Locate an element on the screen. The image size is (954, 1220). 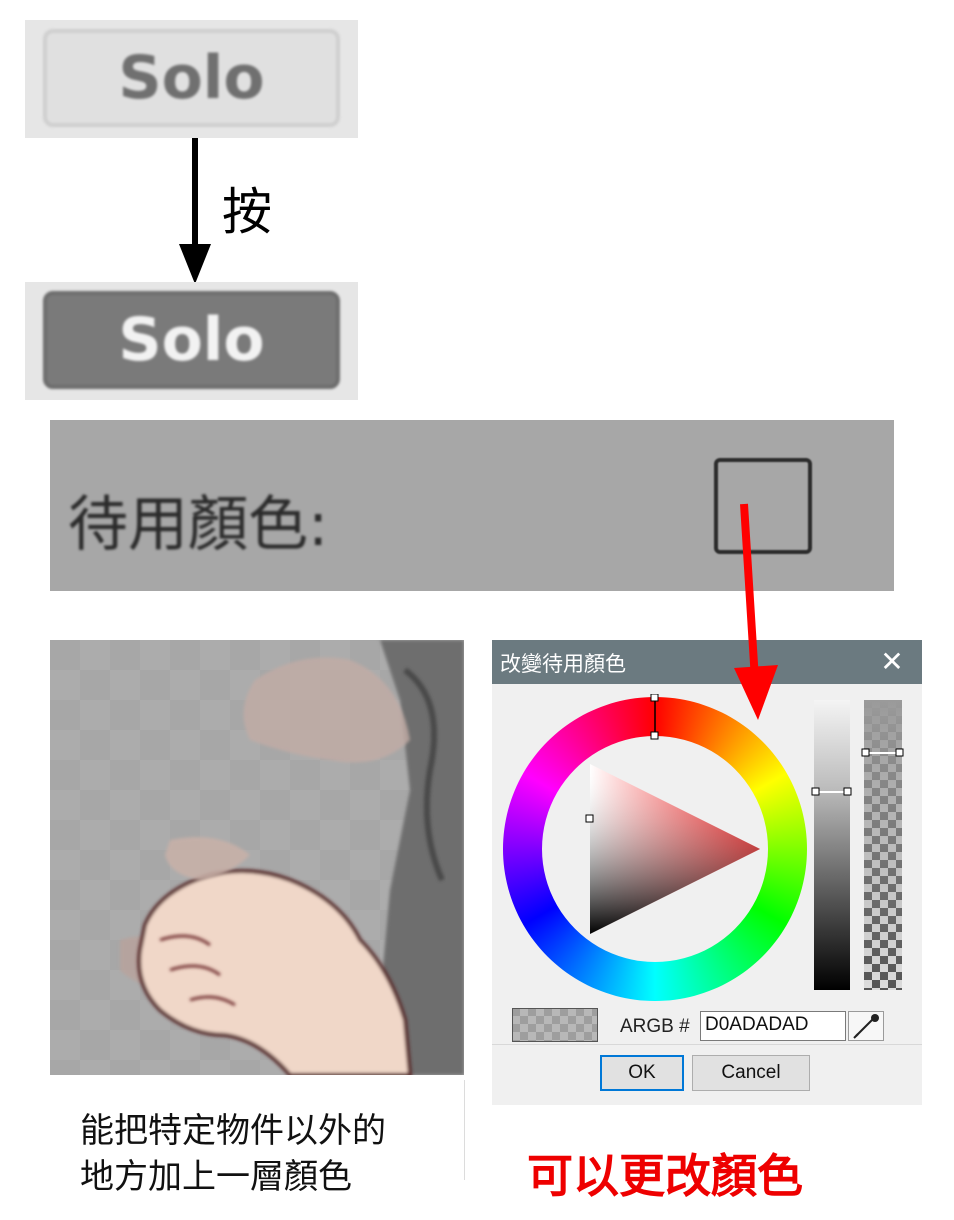
eyedropper-icon is located at coordinates (866, 1026).